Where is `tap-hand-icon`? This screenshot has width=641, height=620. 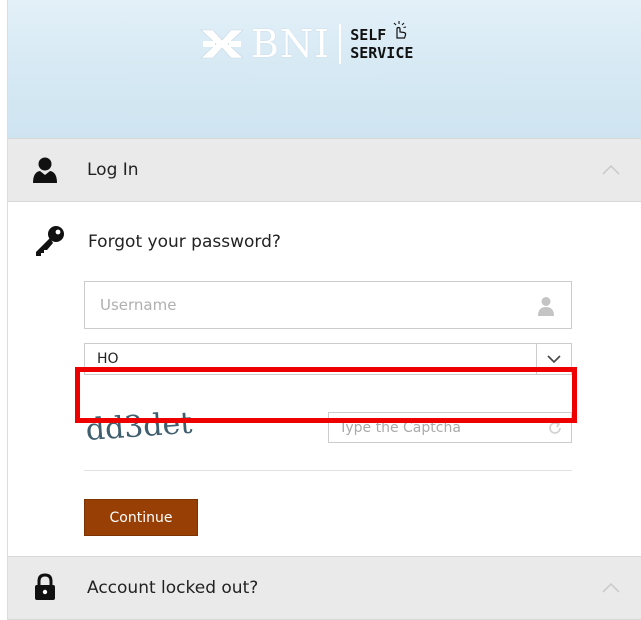
tap-hand-icon is located at coordinates (400, 30).